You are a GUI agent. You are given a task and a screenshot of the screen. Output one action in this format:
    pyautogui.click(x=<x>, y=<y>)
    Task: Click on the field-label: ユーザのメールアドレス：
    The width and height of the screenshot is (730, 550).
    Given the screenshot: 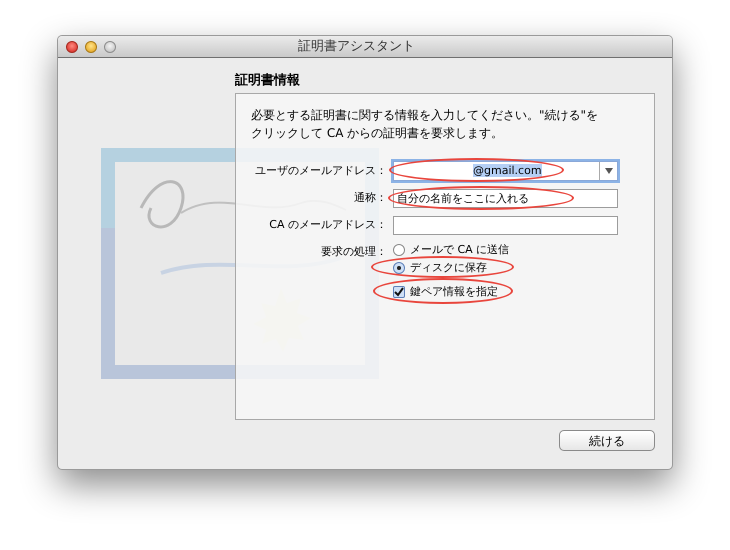 What is the action you would take?
    pyautogui.click(x=320, y=170)
    